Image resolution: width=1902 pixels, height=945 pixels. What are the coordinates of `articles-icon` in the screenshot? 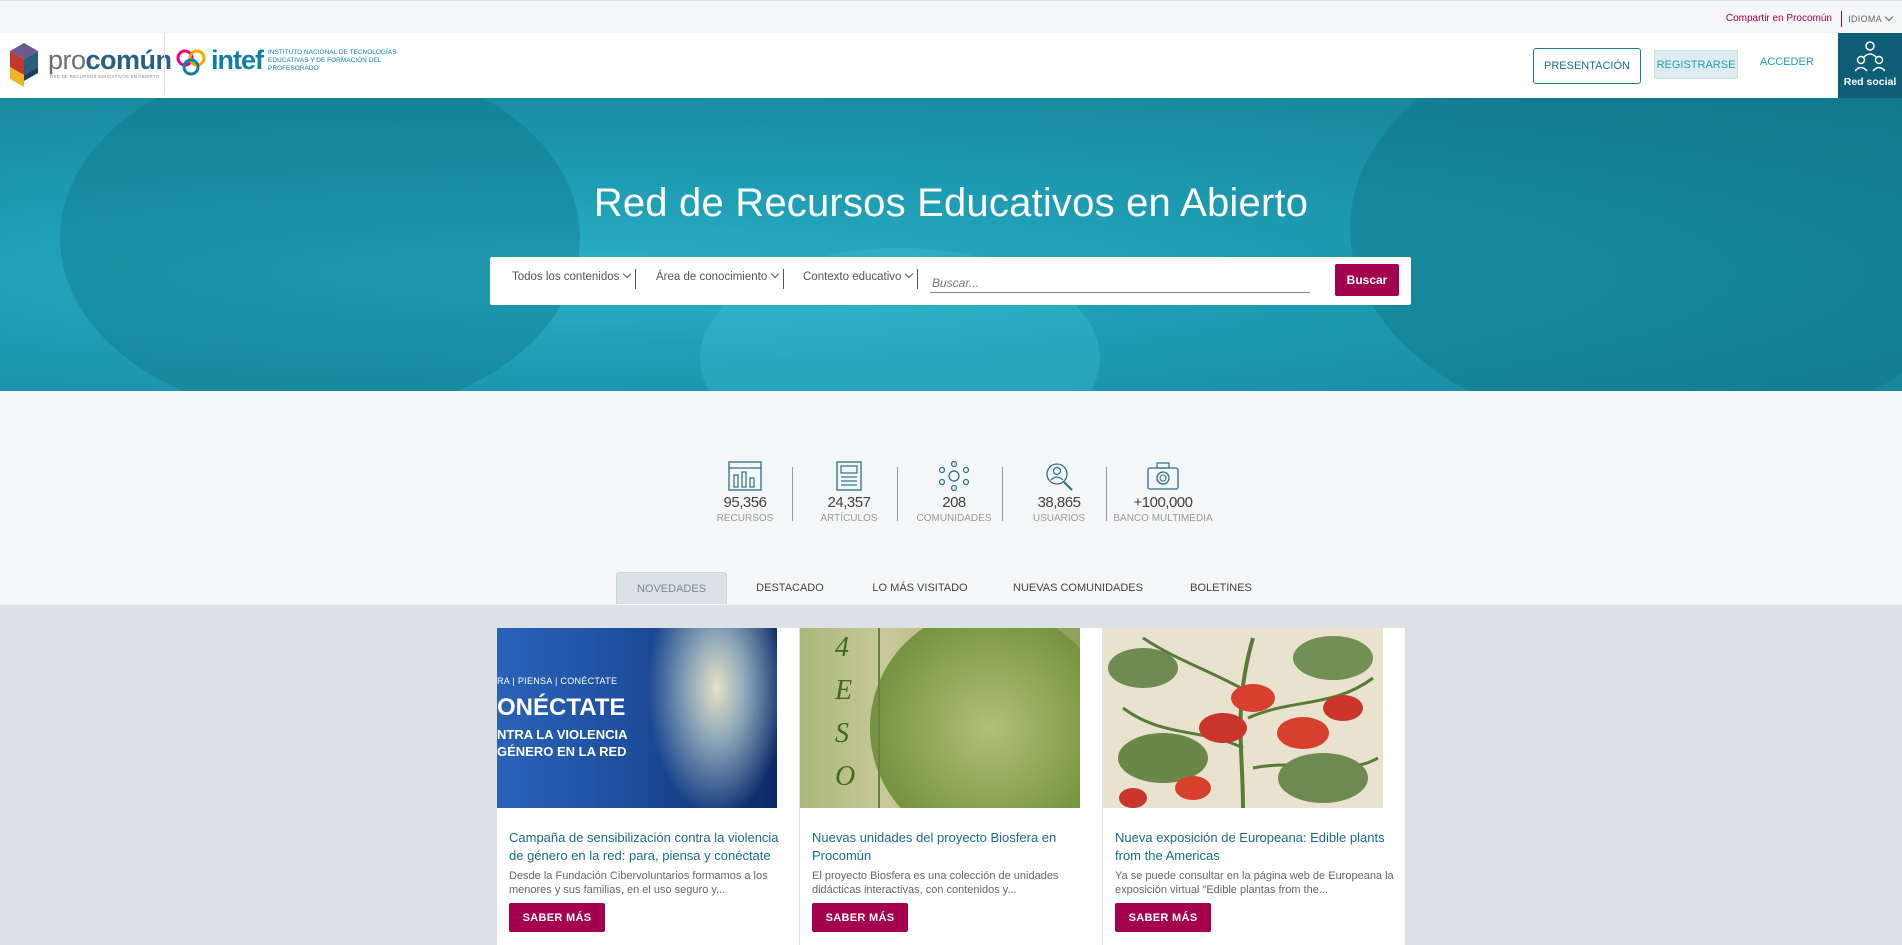 It's located at (849, 476).